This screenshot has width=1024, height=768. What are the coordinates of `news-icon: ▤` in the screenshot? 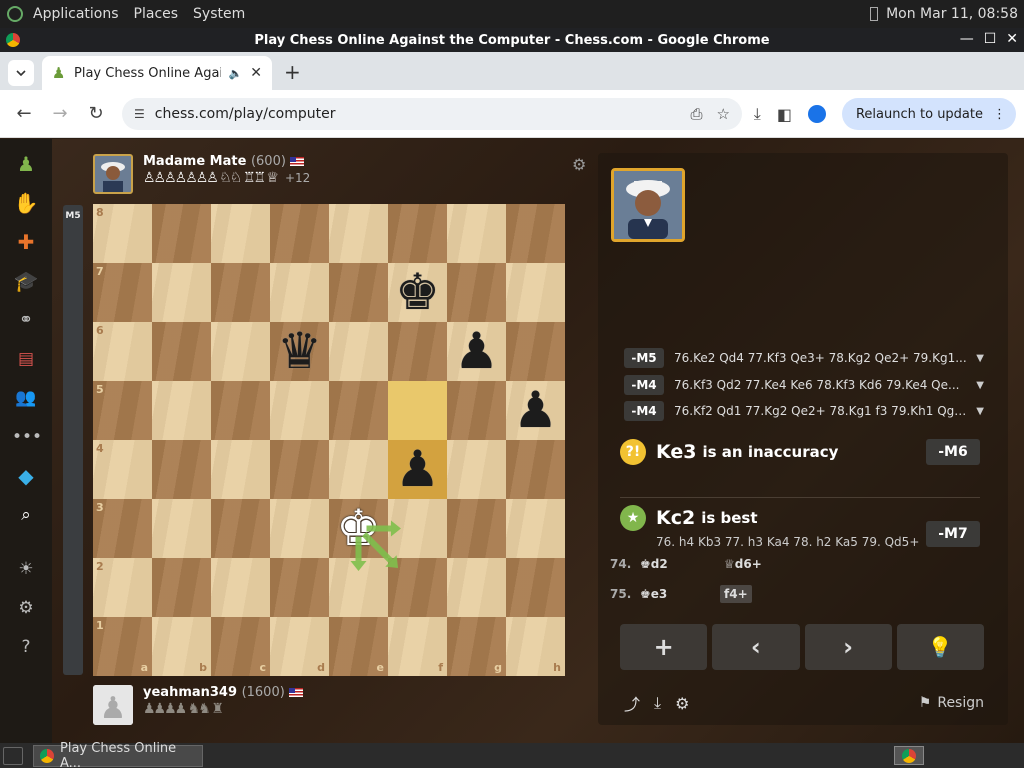 It's located at (26, 359).